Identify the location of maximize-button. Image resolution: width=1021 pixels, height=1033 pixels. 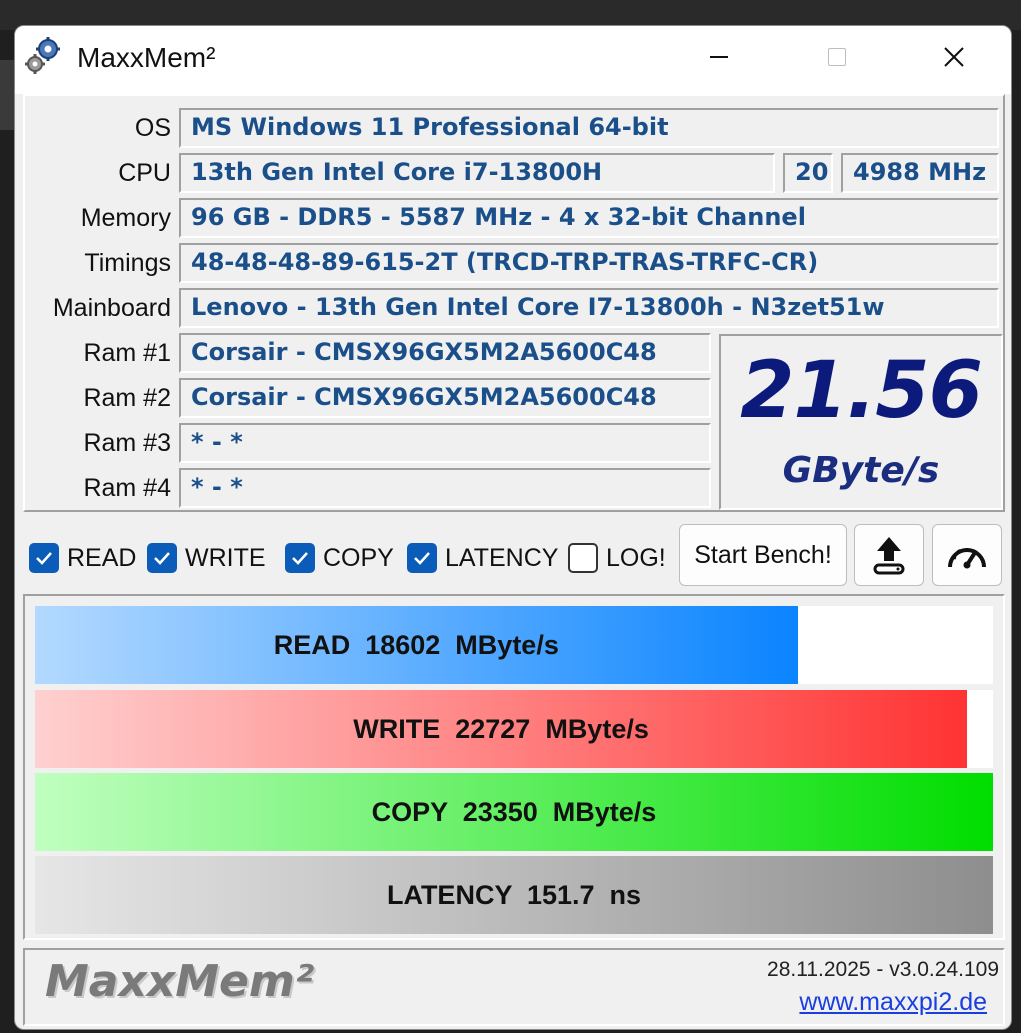
(837, 57).